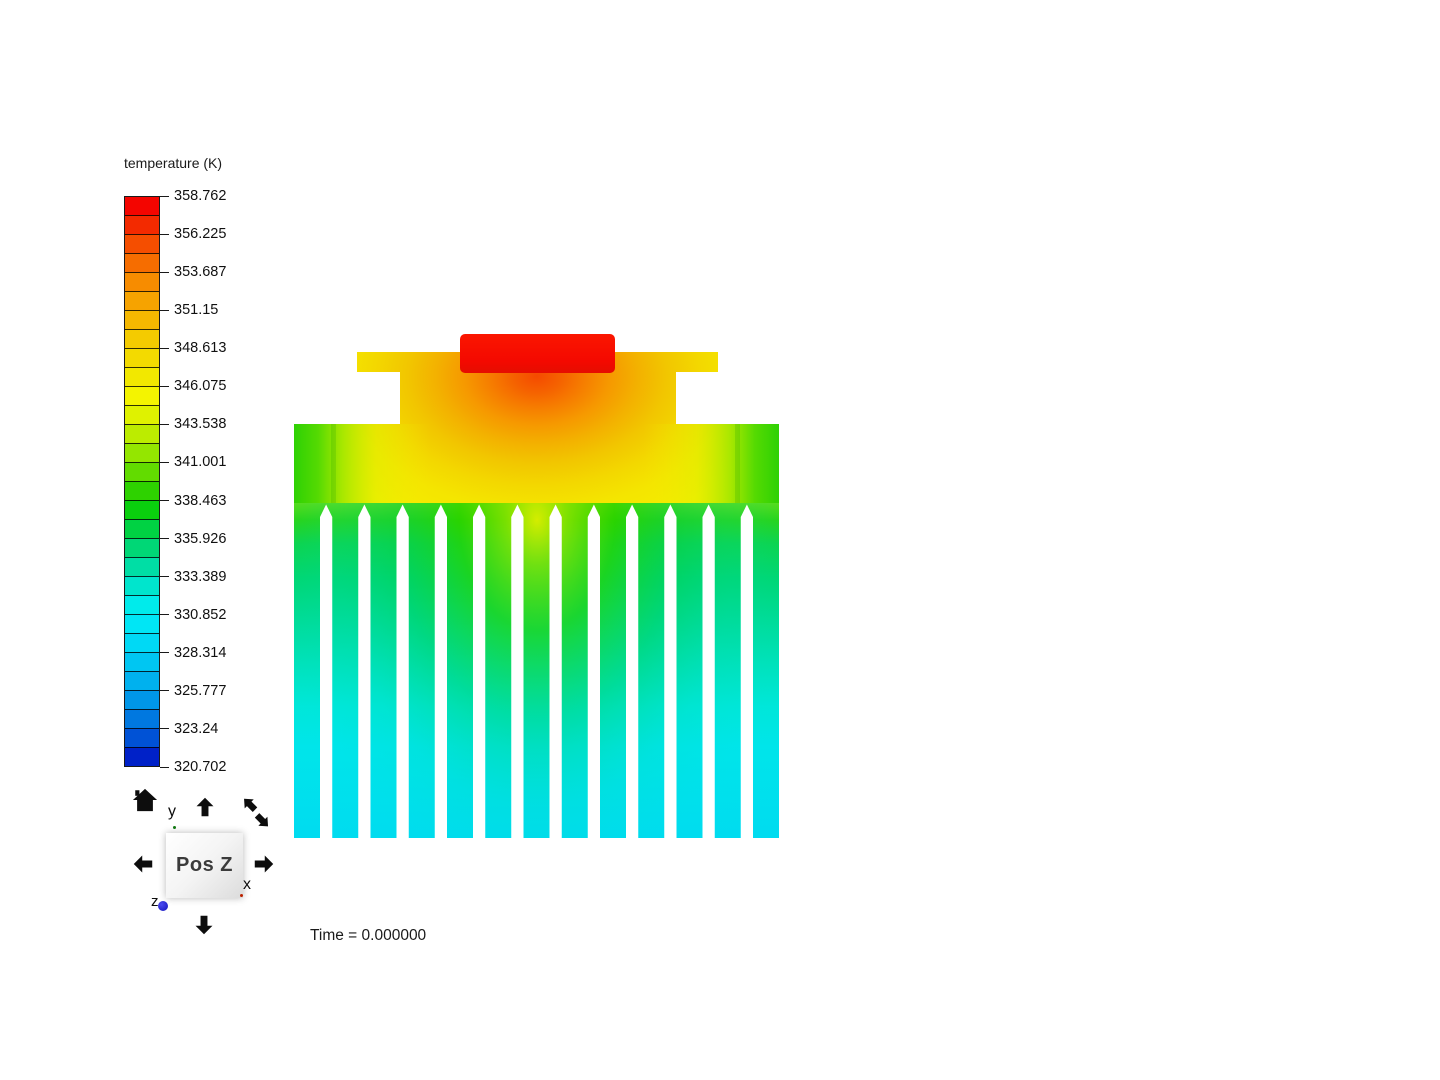 The image size is (1440, 1080). What do you see at coordinates (172, 811) in the screenshot?
I see `axis-y-label: y` at bounding box center [172, 811].